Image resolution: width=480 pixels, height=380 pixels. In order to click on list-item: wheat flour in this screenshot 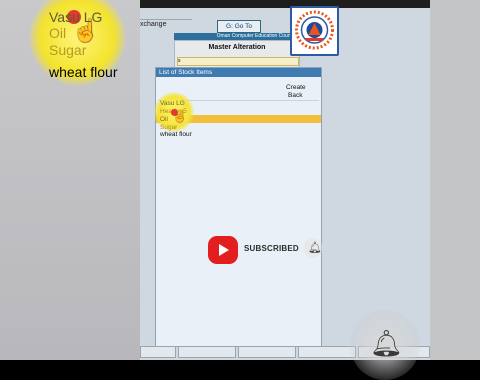, I will do `click(176, 134)`.